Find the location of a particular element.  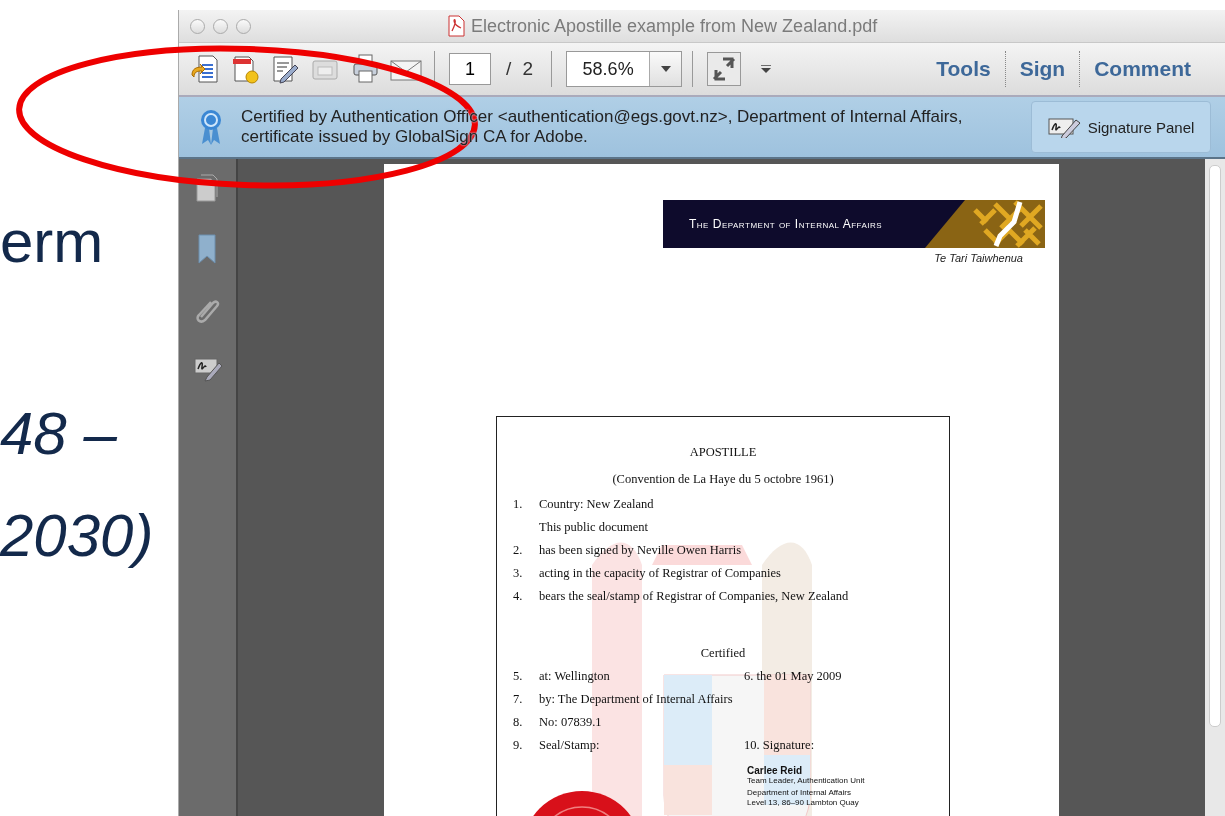

item-number: 1. is located at coordinates (518, 504).